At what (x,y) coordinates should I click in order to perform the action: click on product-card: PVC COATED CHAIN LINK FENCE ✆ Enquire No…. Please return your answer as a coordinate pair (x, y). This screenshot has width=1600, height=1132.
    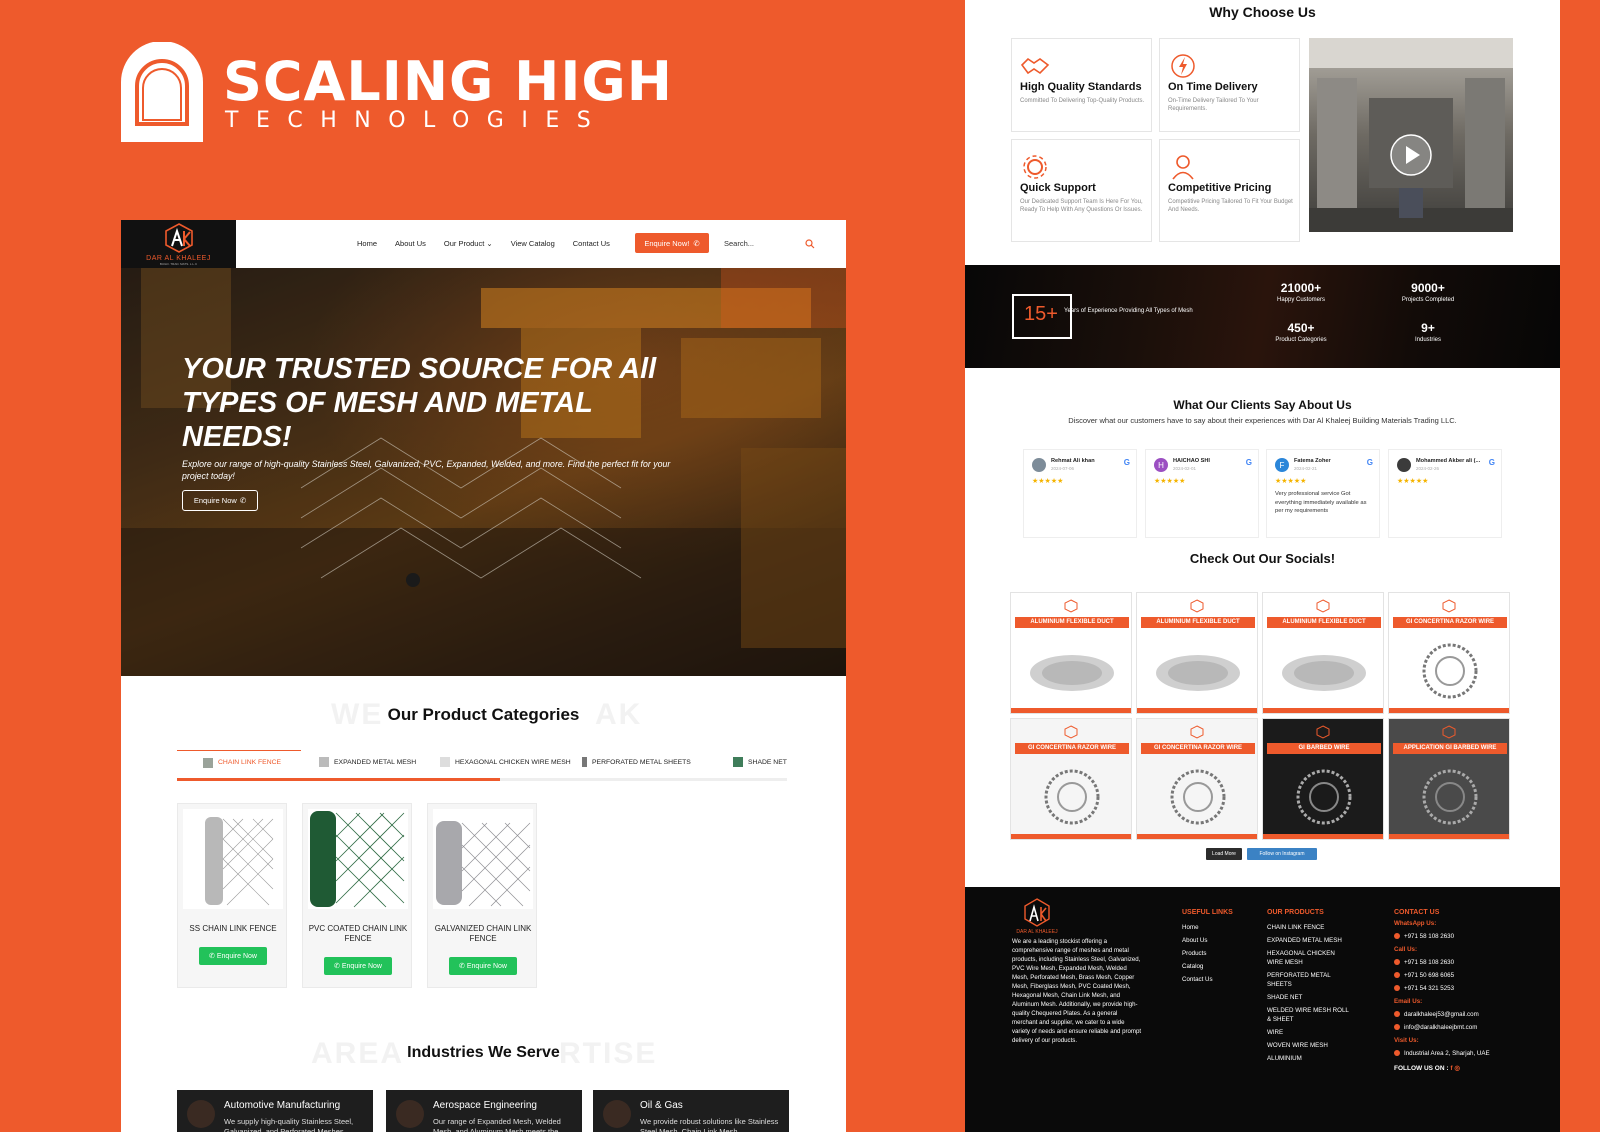
    Looking at the image, I should click on (357, 895).